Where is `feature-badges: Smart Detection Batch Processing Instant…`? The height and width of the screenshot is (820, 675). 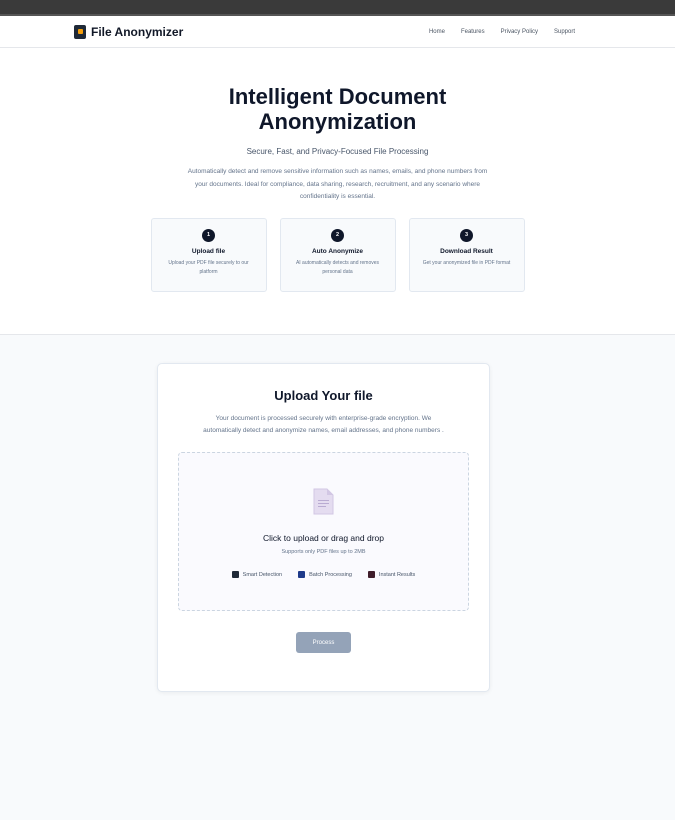 feature-badges: Smart Detection Batch Processing Instant… is located at coordinates (323, 574).